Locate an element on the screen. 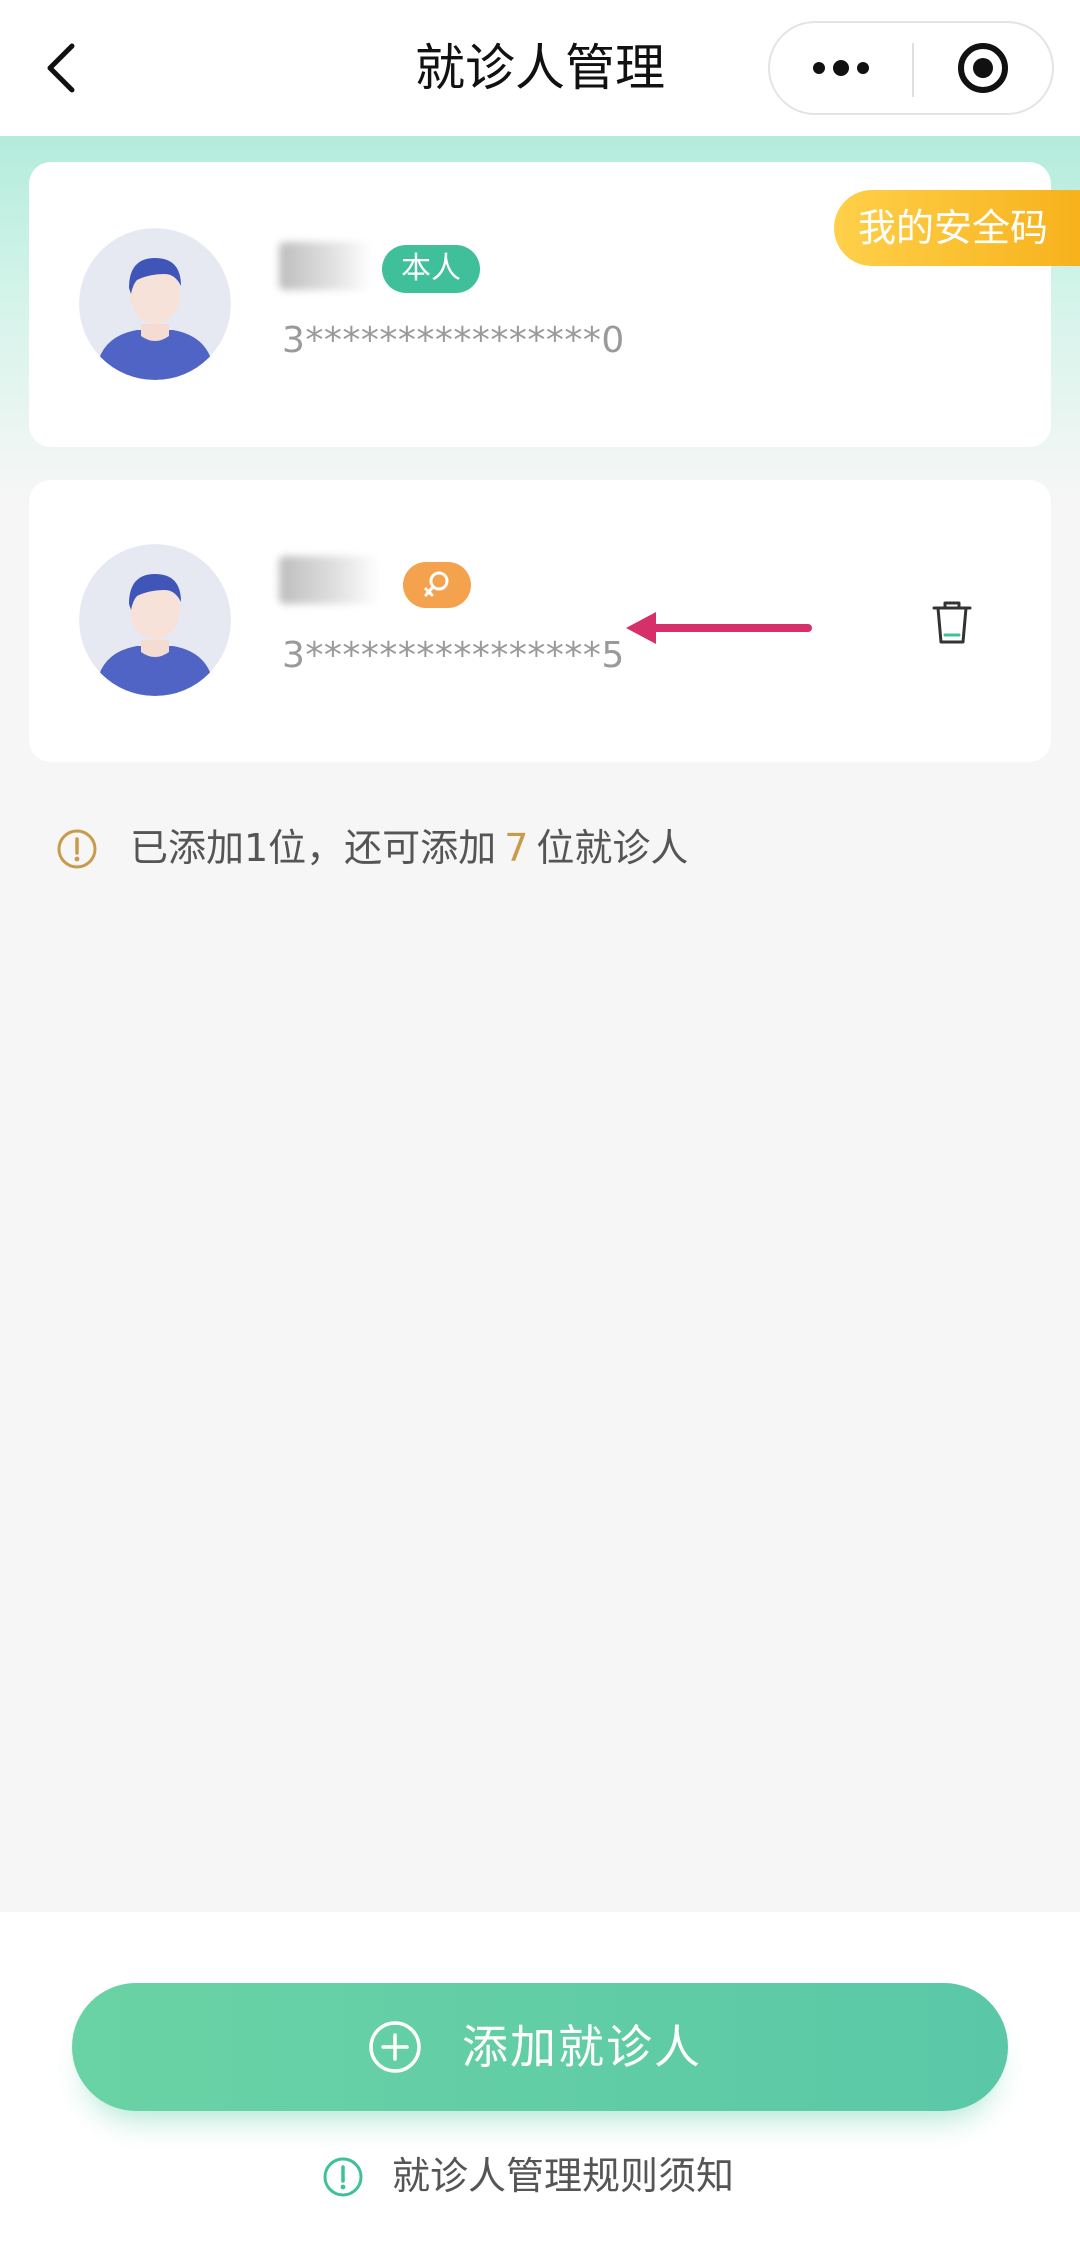 This screenshot has height=2257, width=1080. patient-id-number: 3****************5 is located at coordinates (453, 655).